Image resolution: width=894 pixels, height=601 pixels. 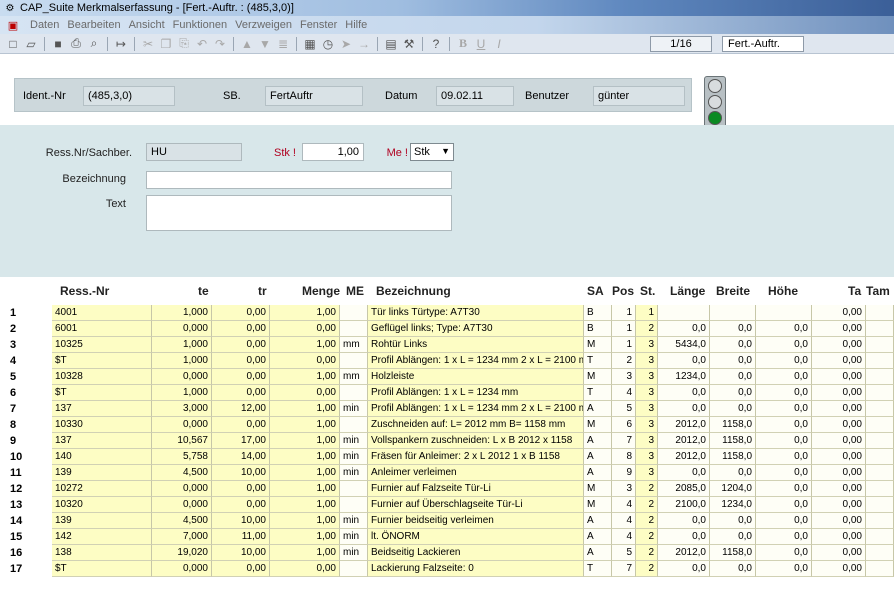 What do you see at coordinates (24, 441) in the screenshot?
I see `row-number: 9` at bounding box center [24, 441].